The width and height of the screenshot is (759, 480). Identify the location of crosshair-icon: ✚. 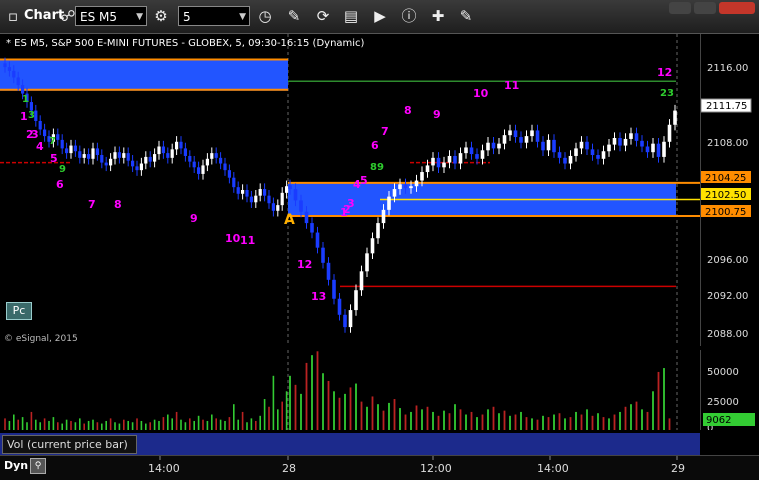
(438, 16).